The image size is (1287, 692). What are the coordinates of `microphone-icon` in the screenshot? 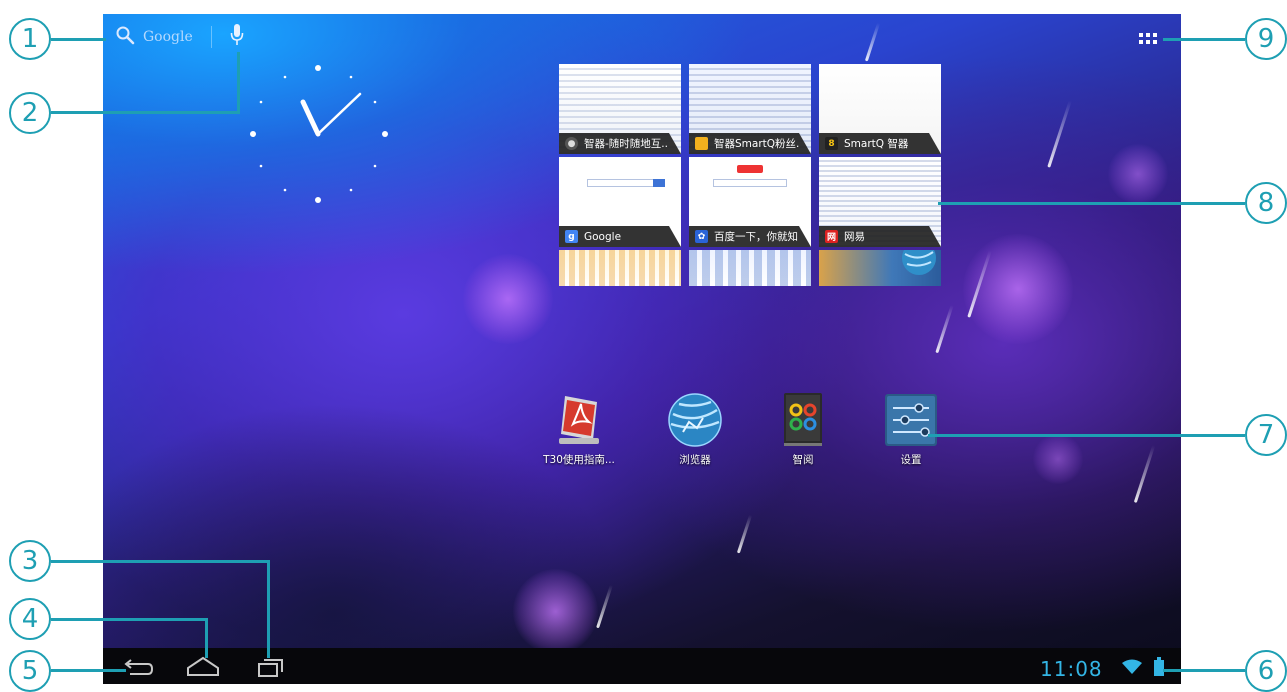 It's located at (237, 37).